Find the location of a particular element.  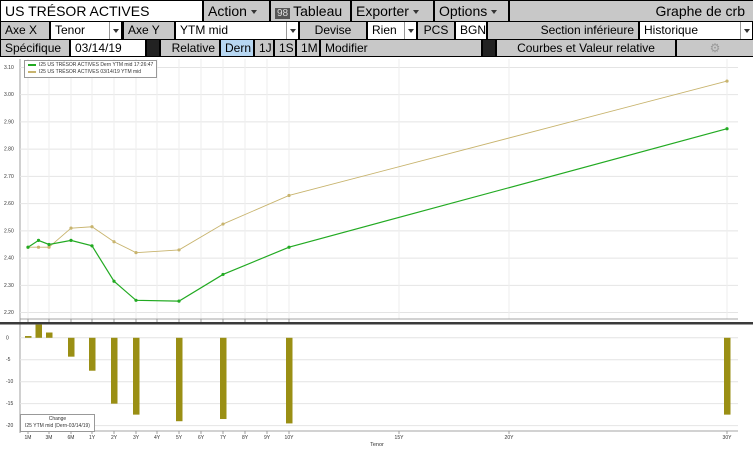

x-tick-label: 6M is located at coordinates (71, 438).